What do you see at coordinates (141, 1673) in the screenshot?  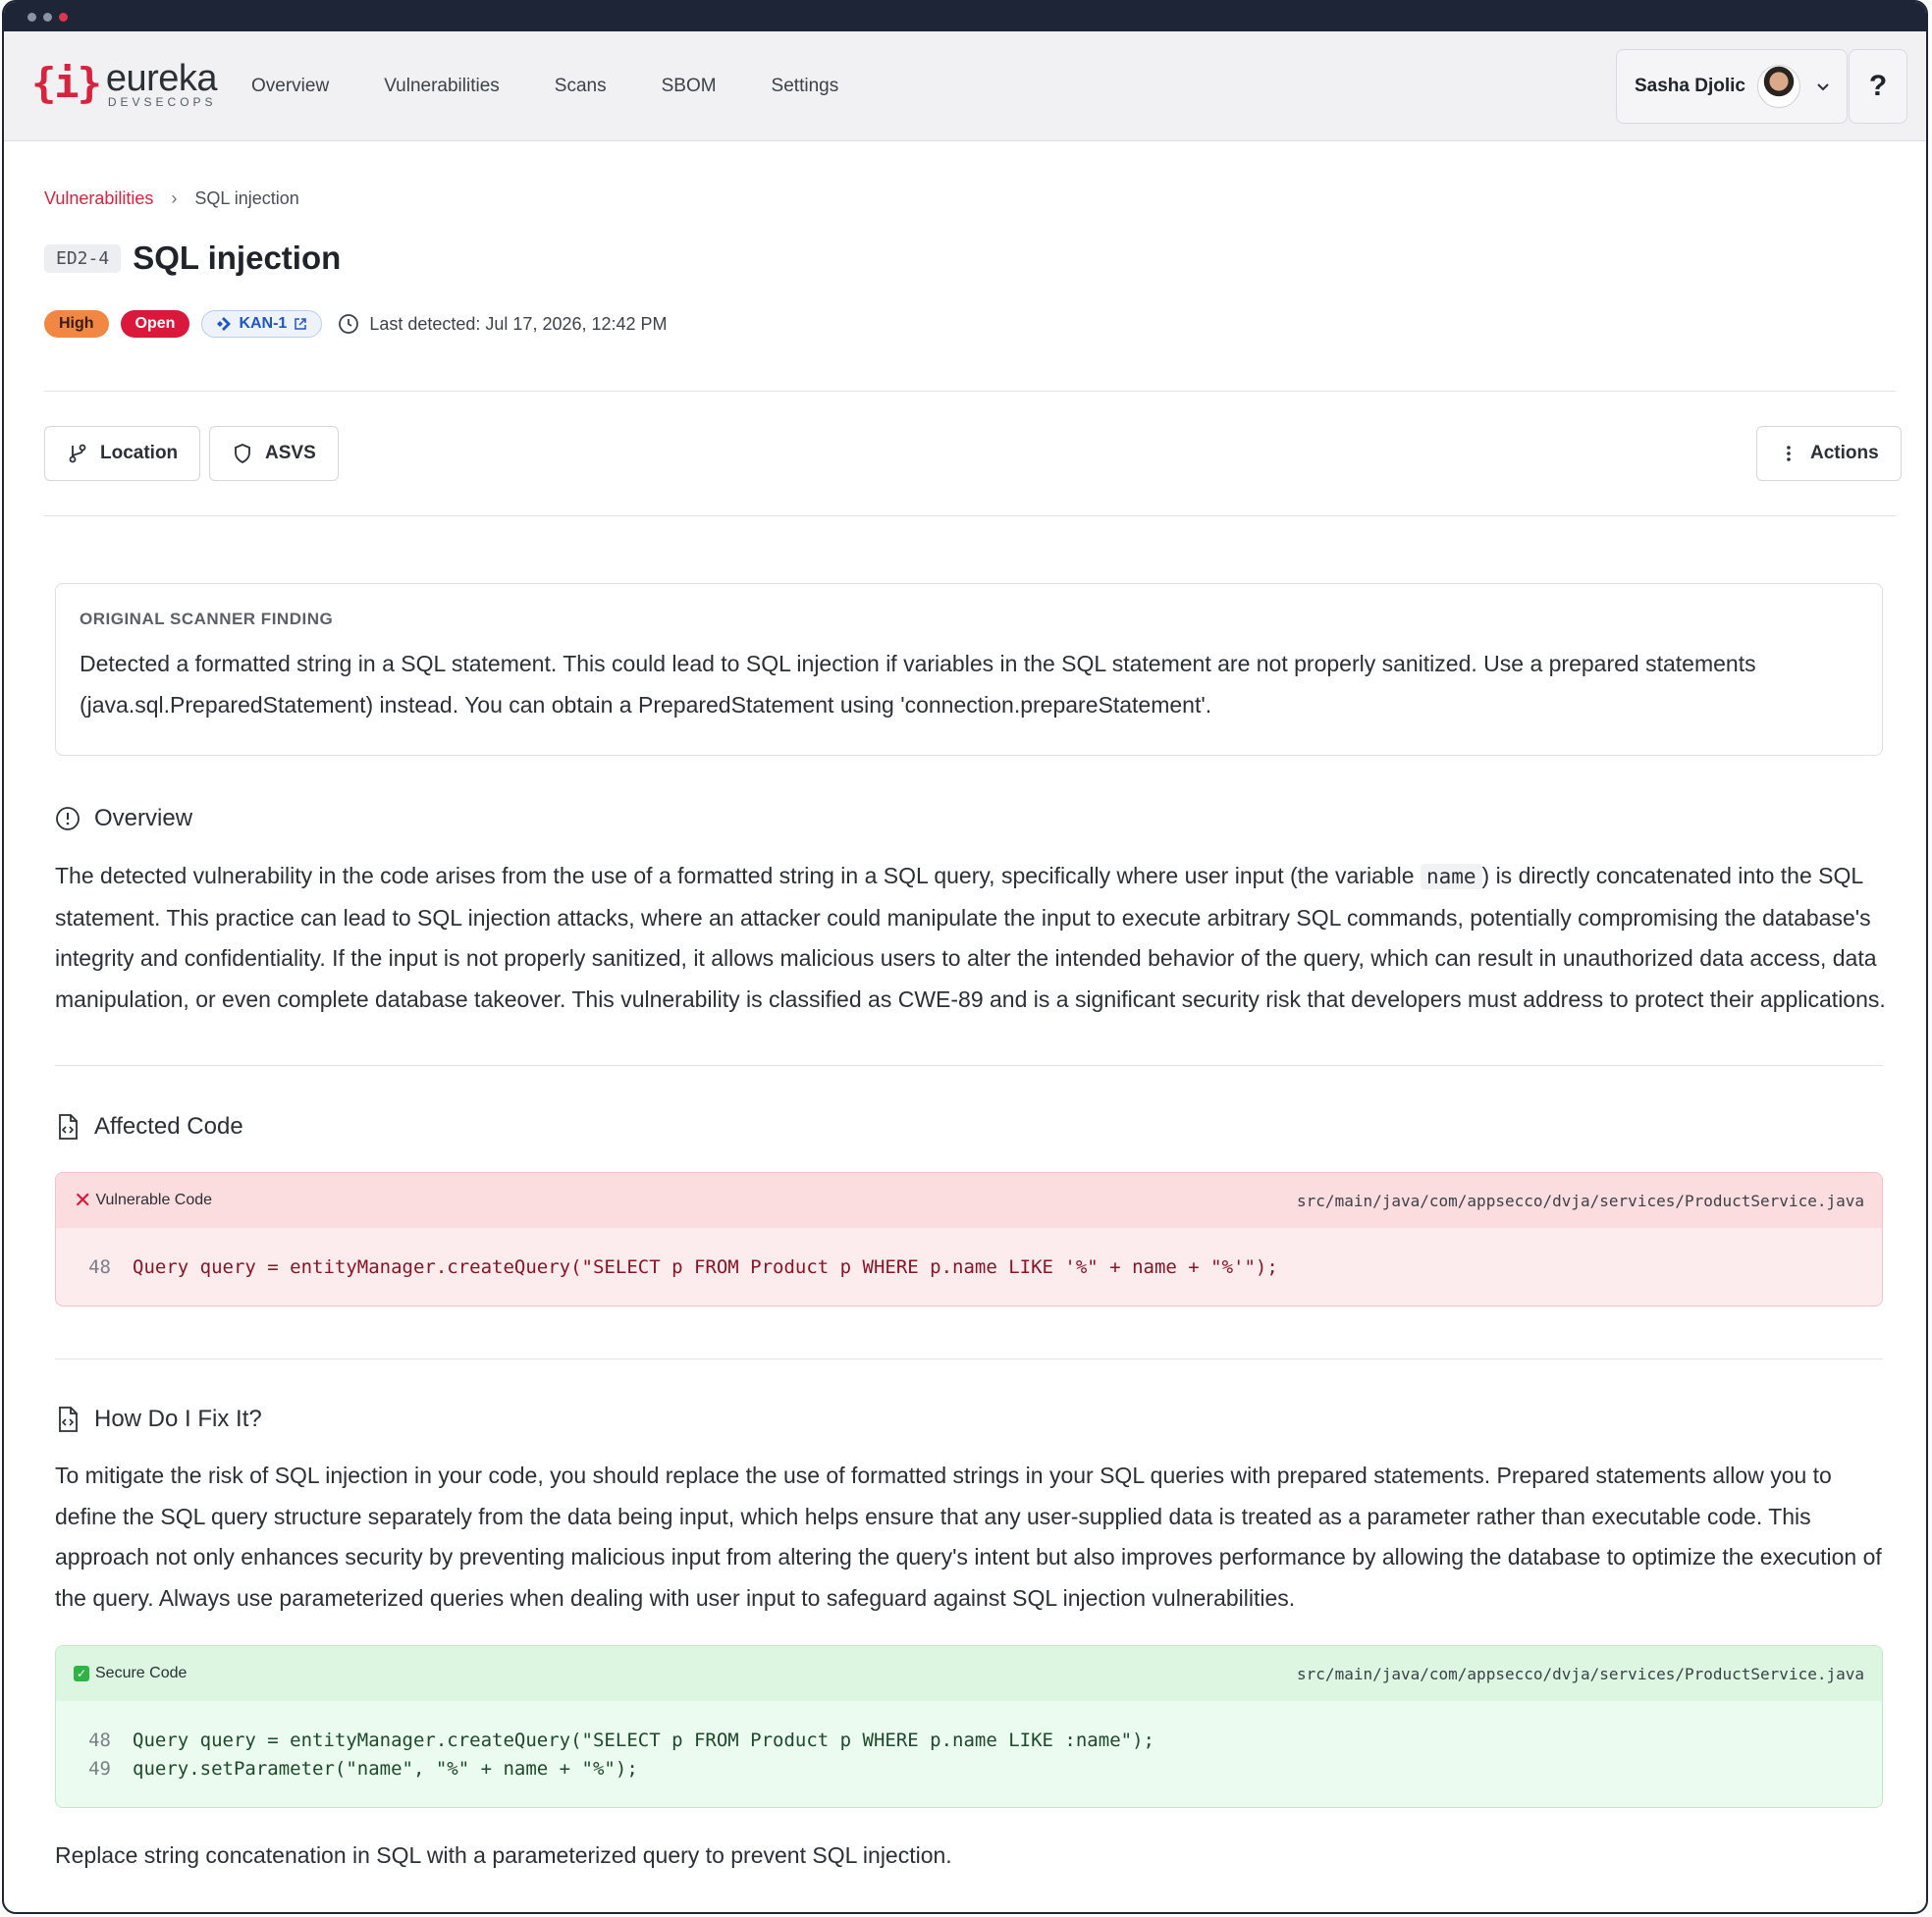 I see `secure-code-label: Secure Code` at bounding box center [141, 1673].